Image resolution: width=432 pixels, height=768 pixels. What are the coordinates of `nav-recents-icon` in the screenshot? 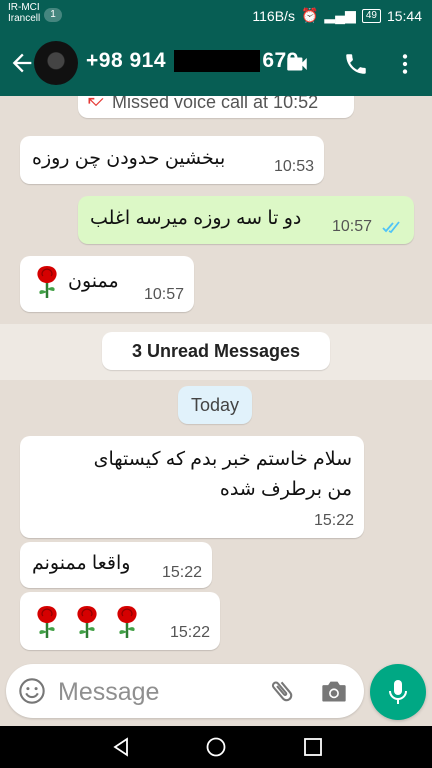 It's located at (313, 747).